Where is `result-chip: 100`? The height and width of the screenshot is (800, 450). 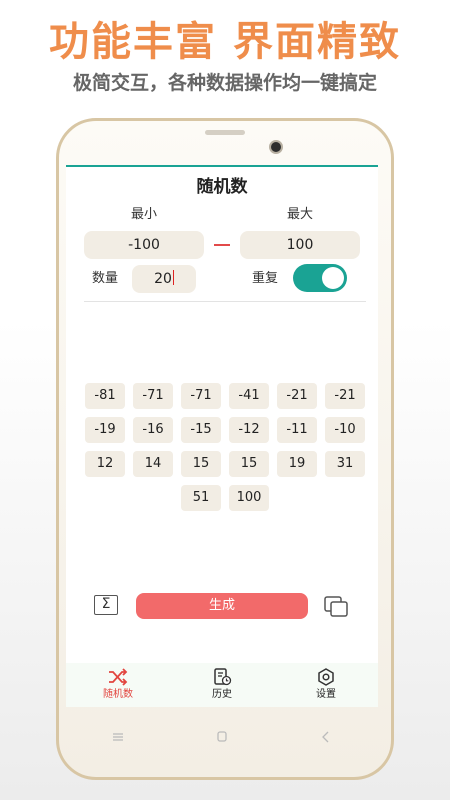
result-chip: 100 is located at coordinates (249, 498).